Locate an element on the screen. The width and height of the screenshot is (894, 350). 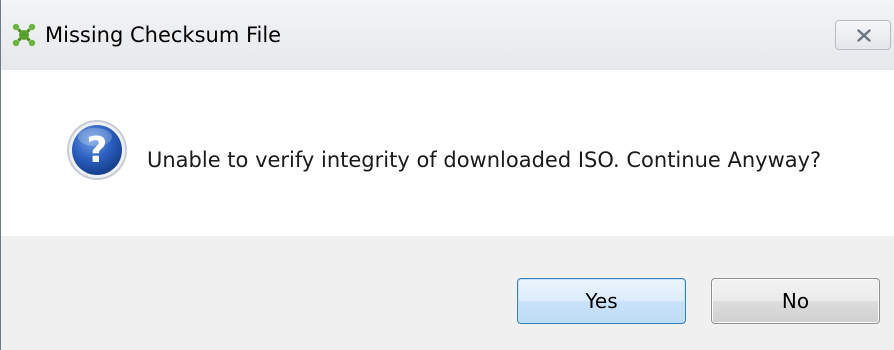
close-icon is located at coordinates (864, 35).